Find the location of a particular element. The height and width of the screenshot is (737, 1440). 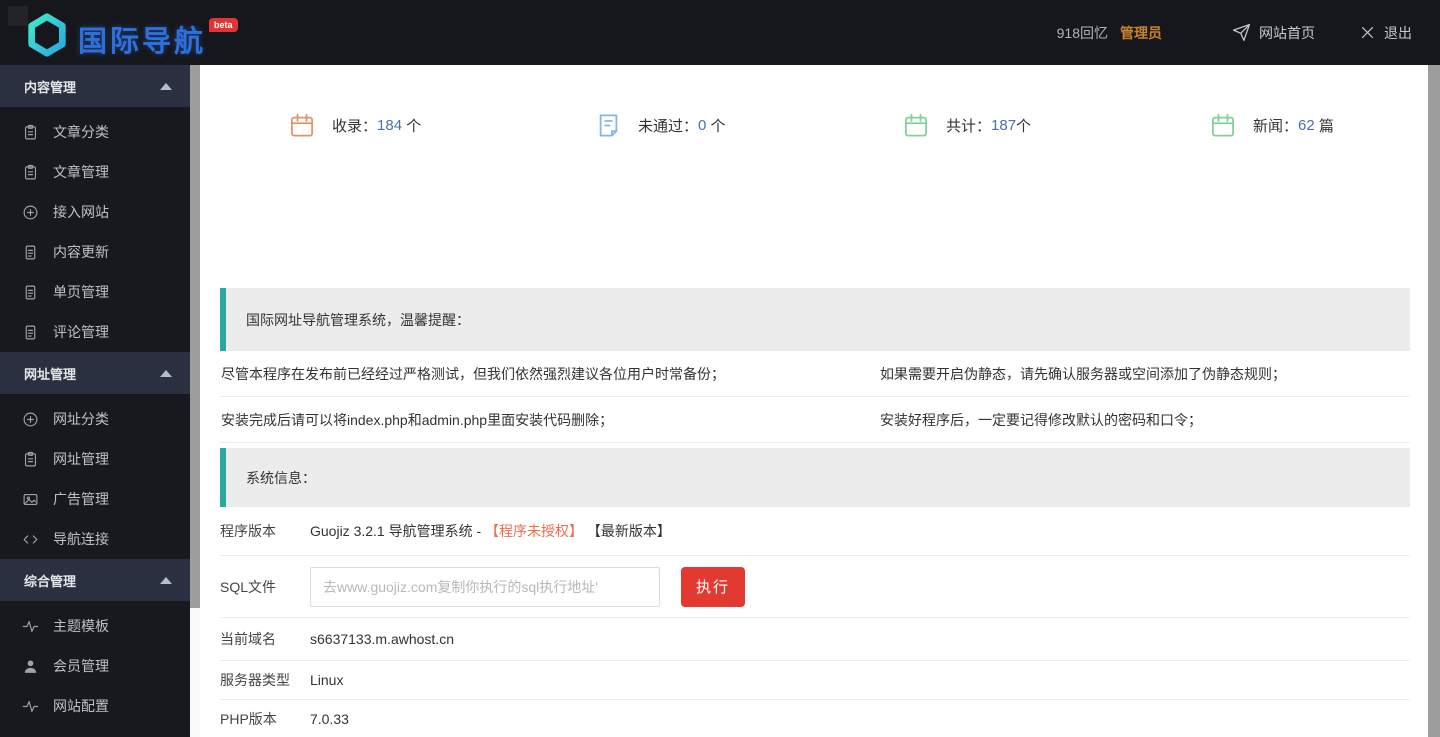

sidebar-section-content: 内容管理 is located at coordinates (95, 86).